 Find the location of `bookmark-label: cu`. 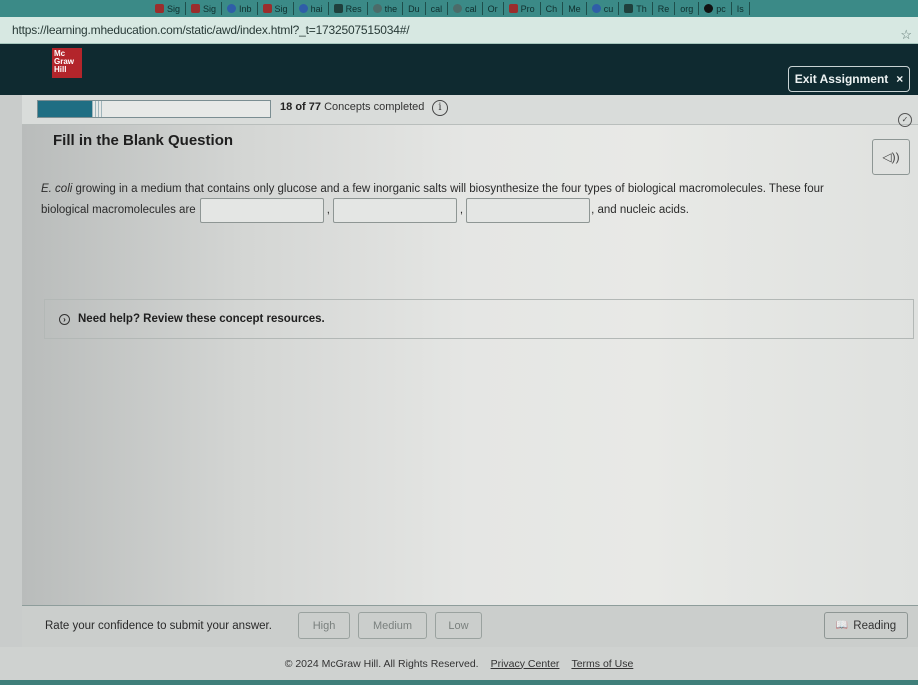

bookmark-label: cu is located at coordinates (608, 8).